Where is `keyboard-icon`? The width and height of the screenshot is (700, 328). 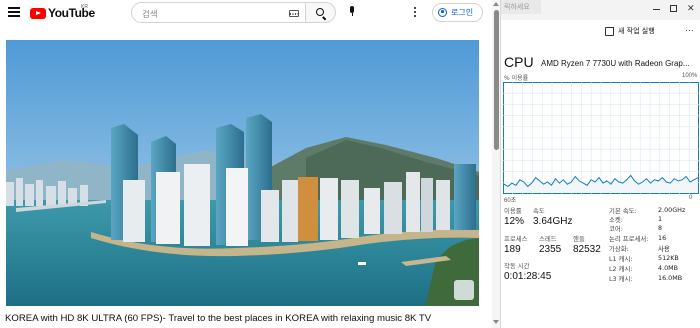 keyboard-icon is located at coordinates (294, 13).